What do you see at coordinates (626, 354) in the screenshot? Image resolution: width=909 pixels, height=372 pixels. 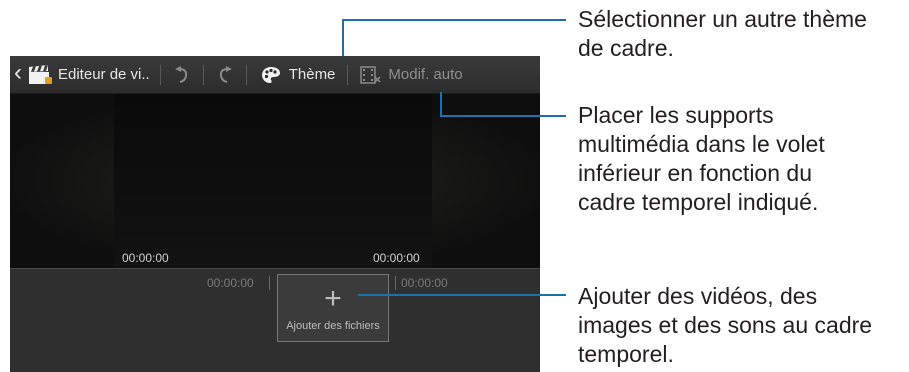 I see `callout-add-line-3: temporel.` at bounding box center [626, 354].